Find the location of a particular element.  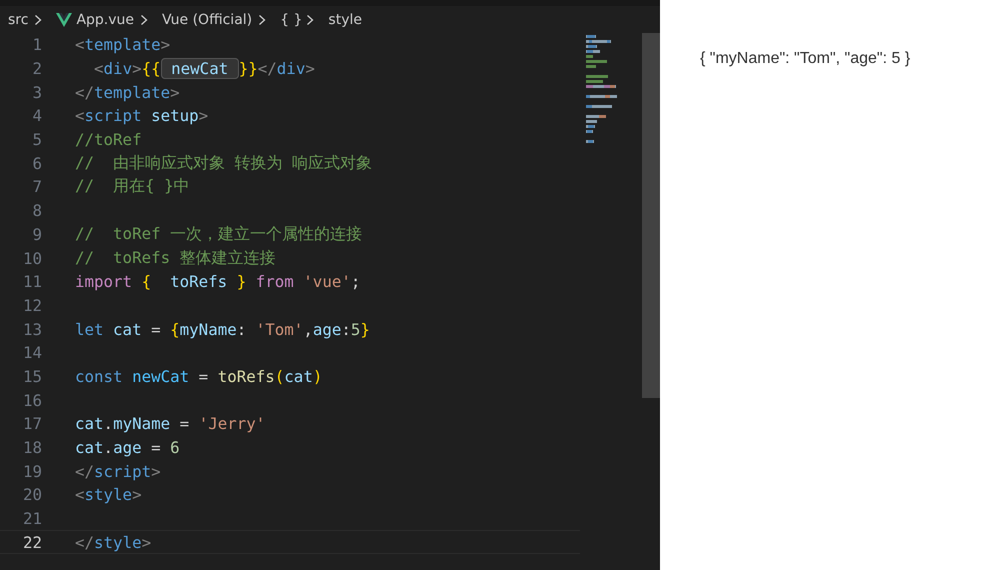

code-line: // 由非响应式对象 转换为 响应式对象 is located at coordinates (223, 163).